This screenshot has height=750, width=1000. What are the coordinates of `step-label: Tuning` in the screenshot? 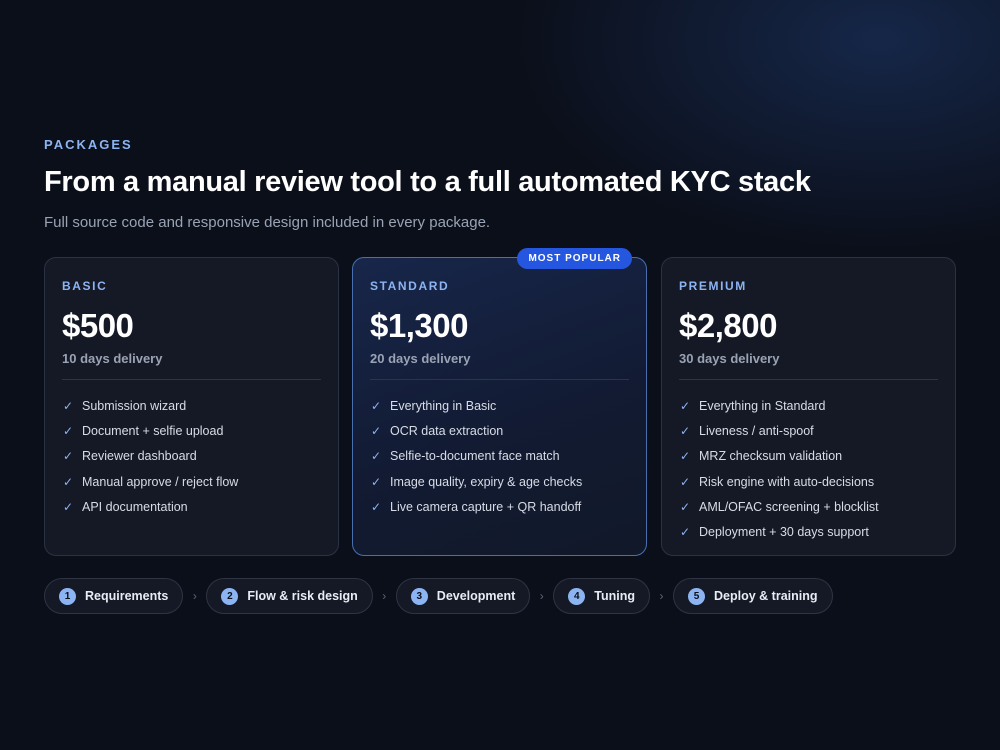 It's located at (615, 596).